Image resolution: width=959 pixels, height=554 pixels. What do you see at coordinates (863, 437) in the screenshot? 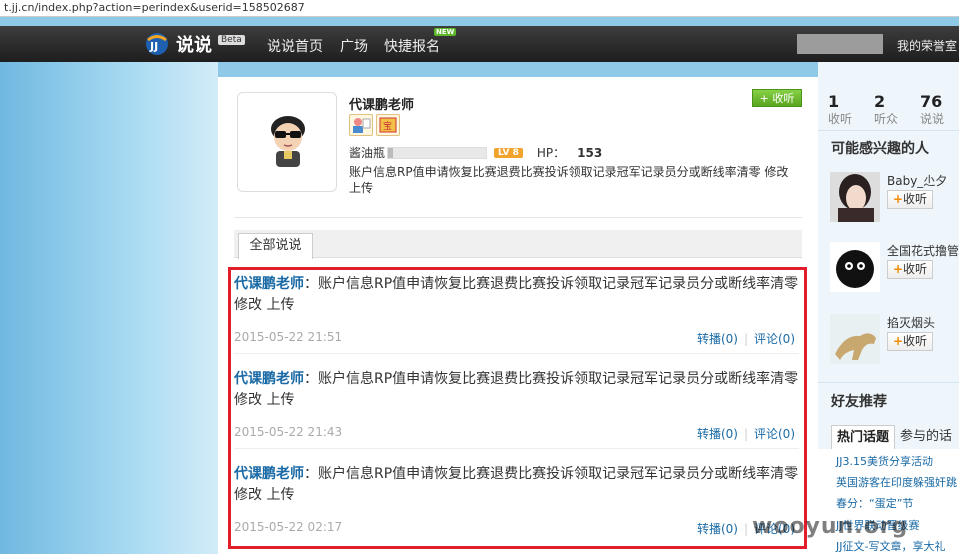
I see `tab-hot-topics: 热门话题` at bounding box center [863, 437].